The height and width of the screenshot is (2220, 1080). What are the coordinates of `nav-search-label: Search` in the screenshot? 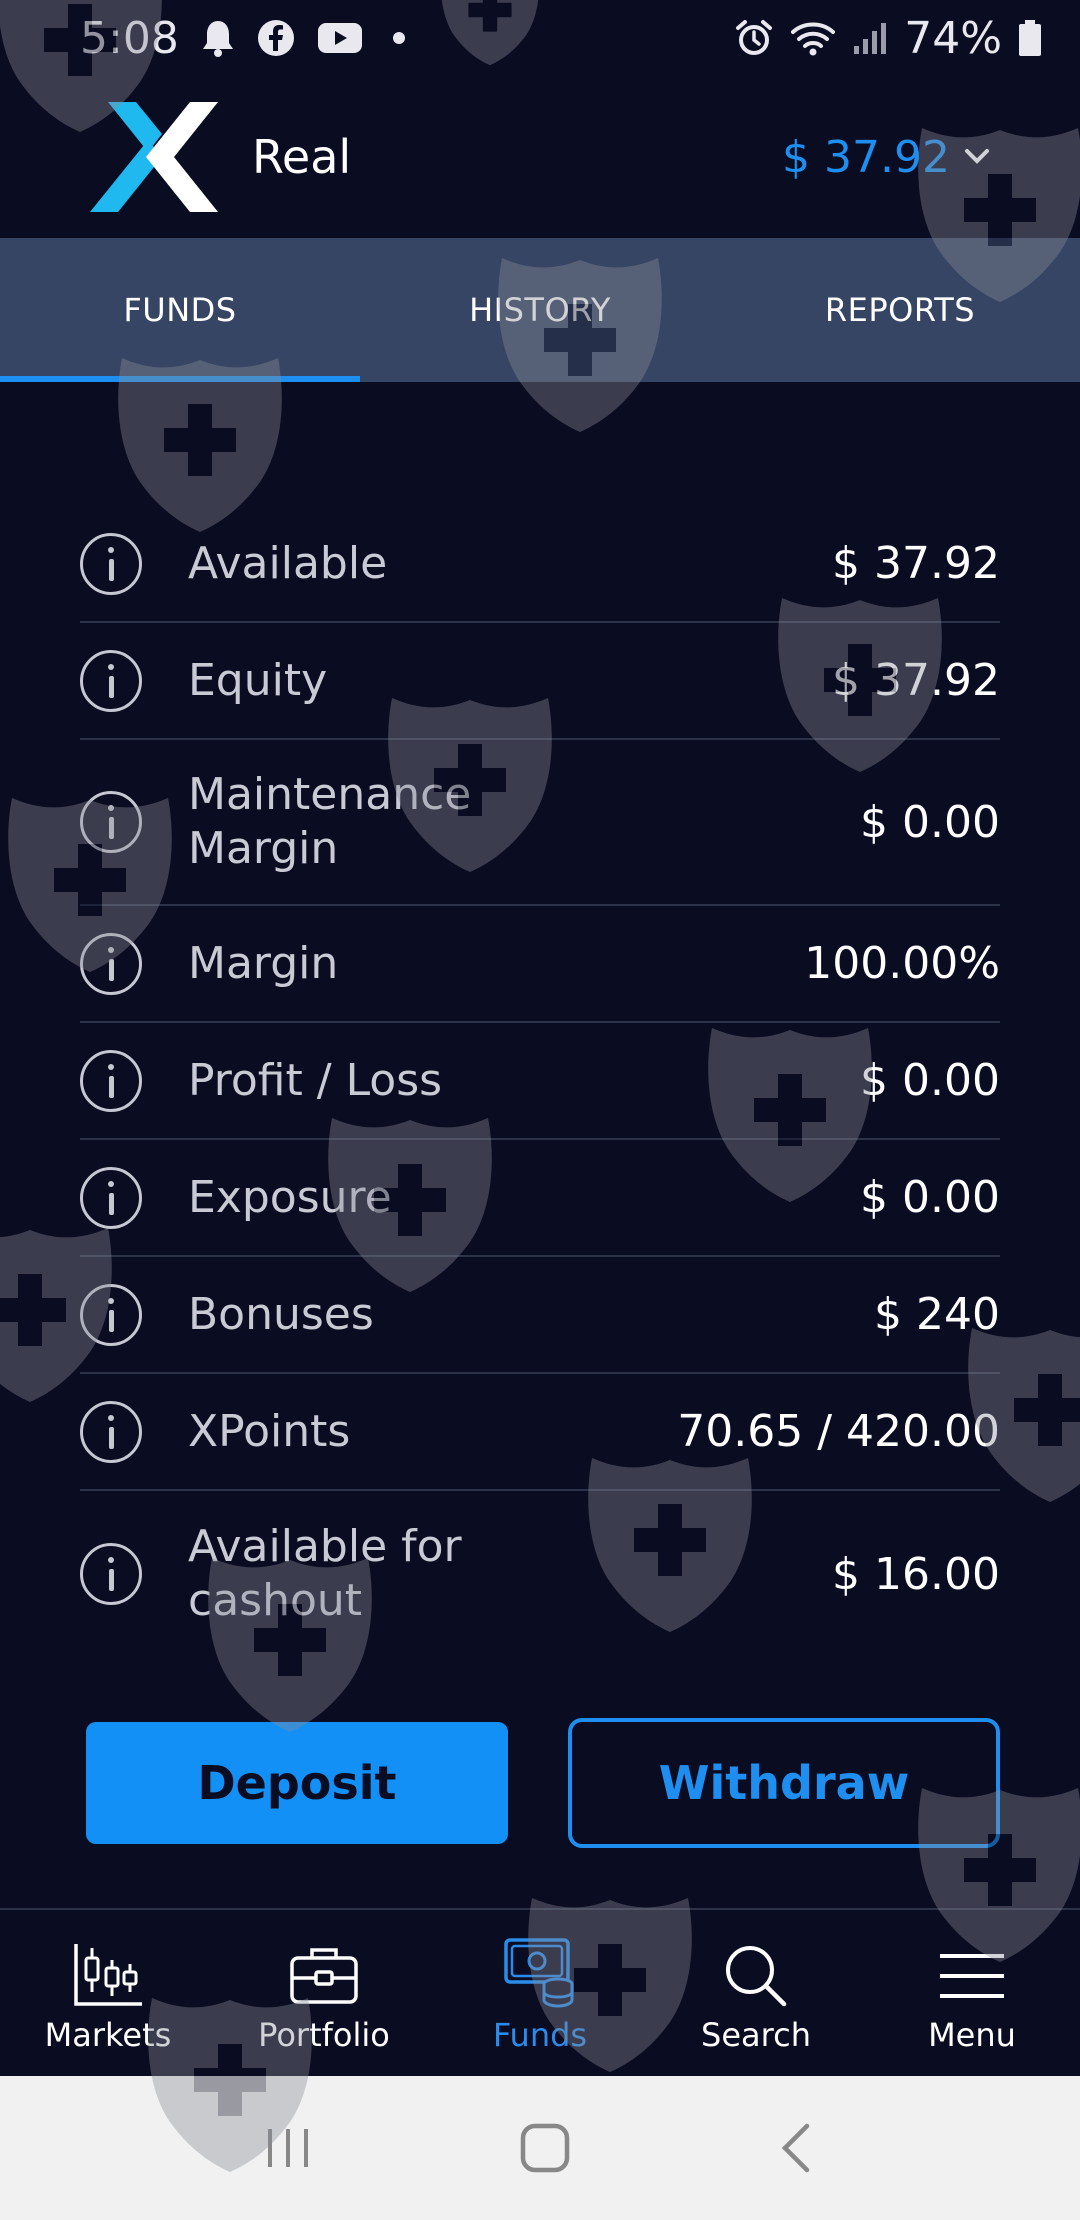 It's located at (756, 2035).